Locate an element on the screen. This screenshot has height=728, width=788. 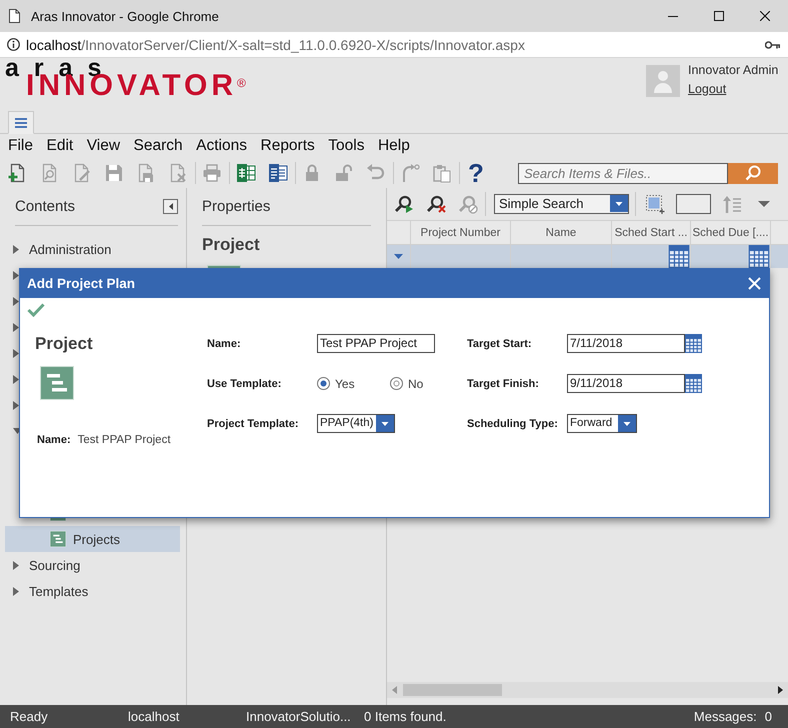
field-label: Scheduling Type: is located at coordinates (513, 424).